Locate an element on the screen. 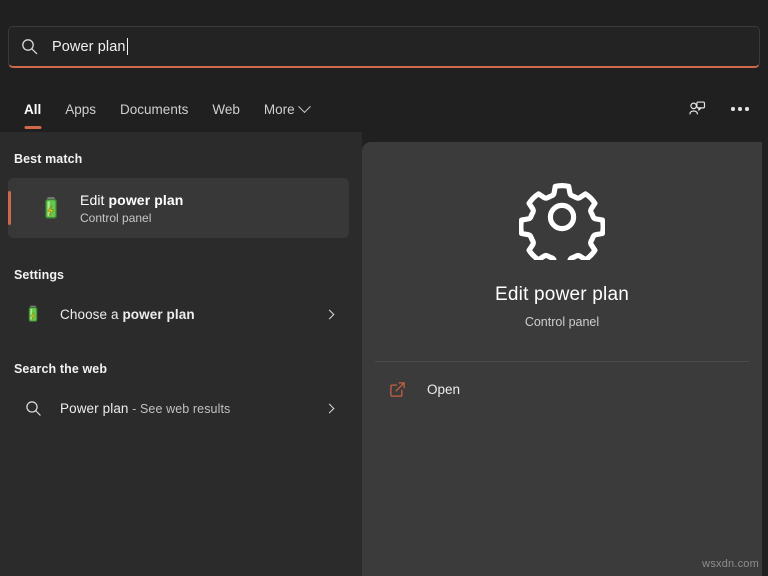 Image resolution: width=768 pixels, height=576 pixels. result-web-power-plan: Power plan - See web results is located at coordinates (178, 408).